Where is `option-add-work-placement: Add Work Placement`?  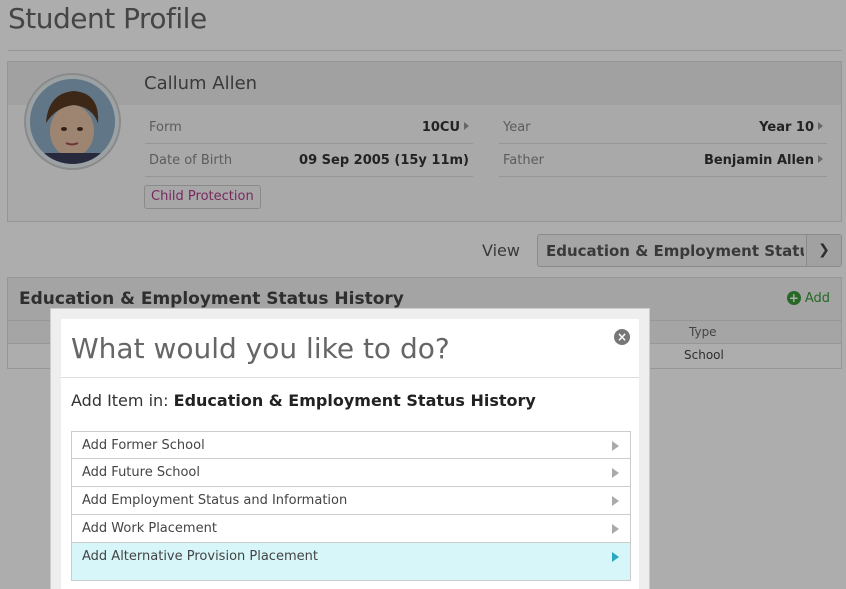 option-add-work-placement: Add Work Placement is located at coordinates (351, 529).